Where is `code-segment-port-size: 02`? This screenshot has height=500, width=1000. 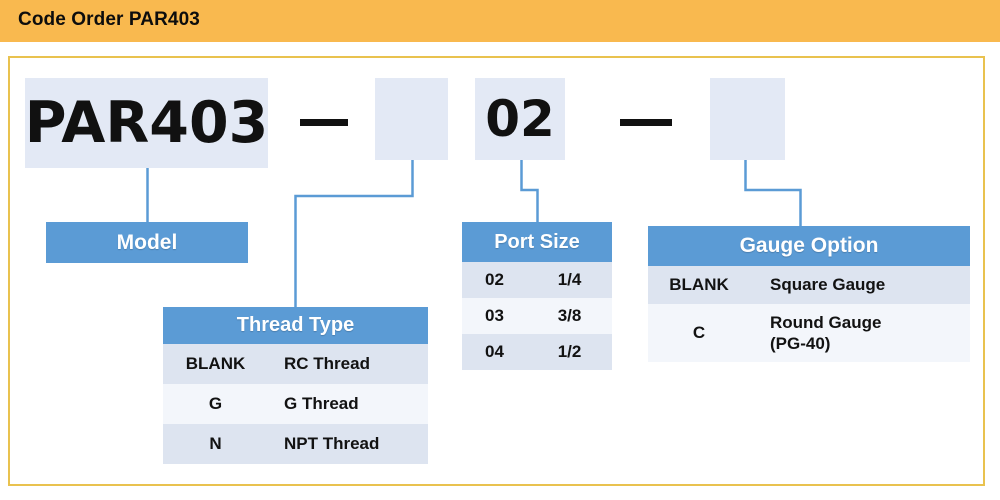 code-segment-port-size: 02 is located at coordinates (520, 119).